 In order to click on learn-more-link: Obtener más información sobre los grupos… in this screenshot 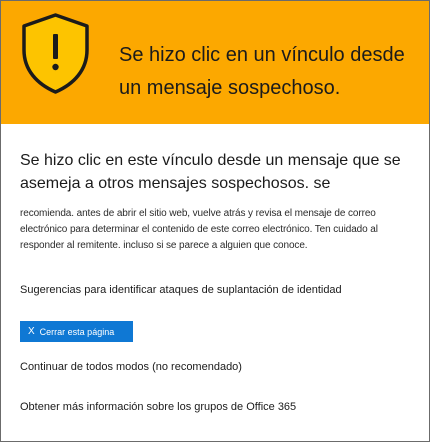, I will do `click(158, 407)`.